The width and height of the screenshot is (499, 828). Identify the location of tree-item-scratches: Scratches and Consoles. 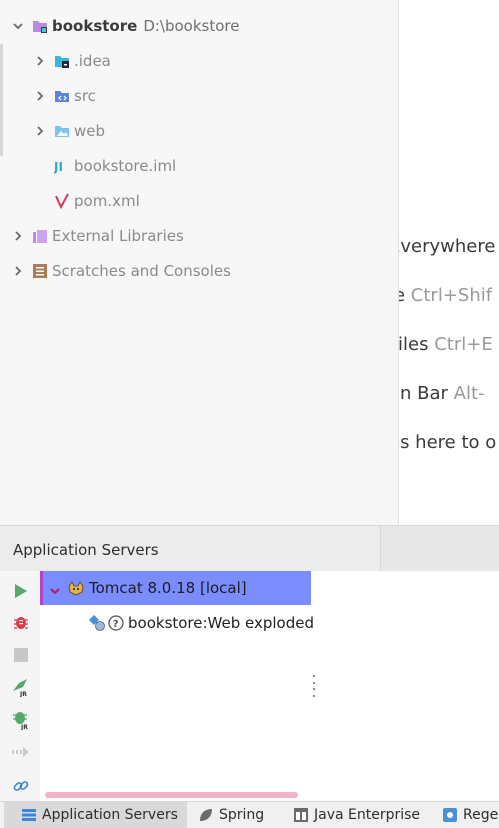
(121, 270).